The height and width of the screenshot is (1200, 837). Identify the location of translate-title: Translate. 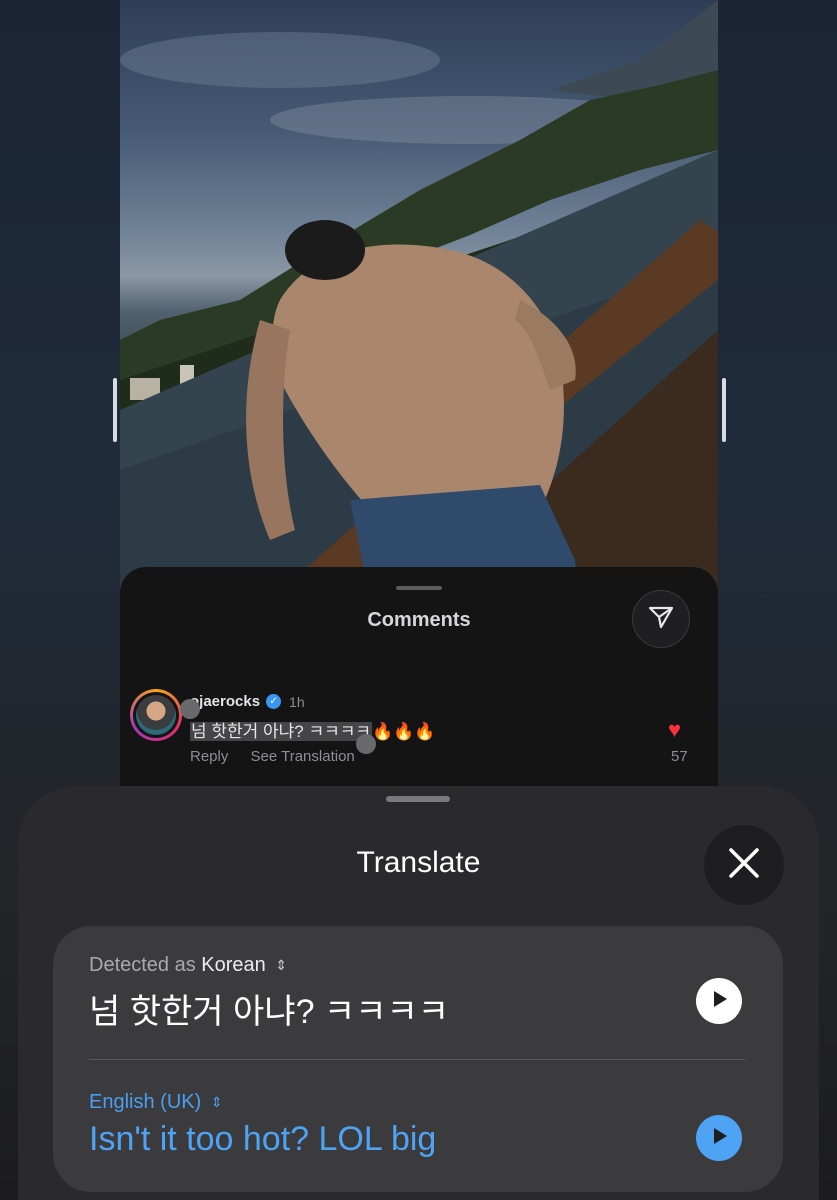
(418, 862).